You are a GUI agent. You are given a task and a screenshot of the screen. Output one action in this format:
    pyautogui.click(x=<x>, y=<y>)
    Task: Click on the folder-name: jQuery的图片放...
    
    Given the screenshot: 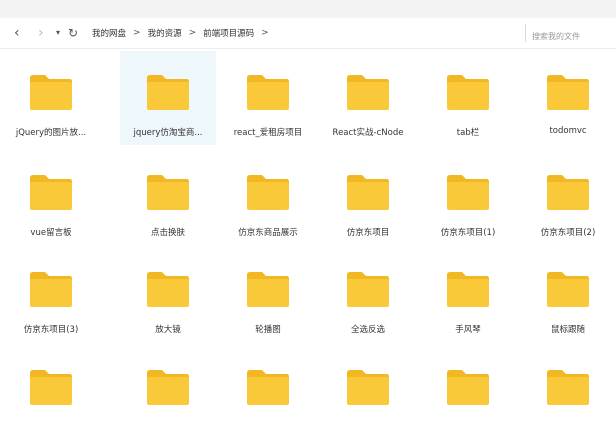 What is the action you would take?
    pyautogui.click(x=51, y=133)
    